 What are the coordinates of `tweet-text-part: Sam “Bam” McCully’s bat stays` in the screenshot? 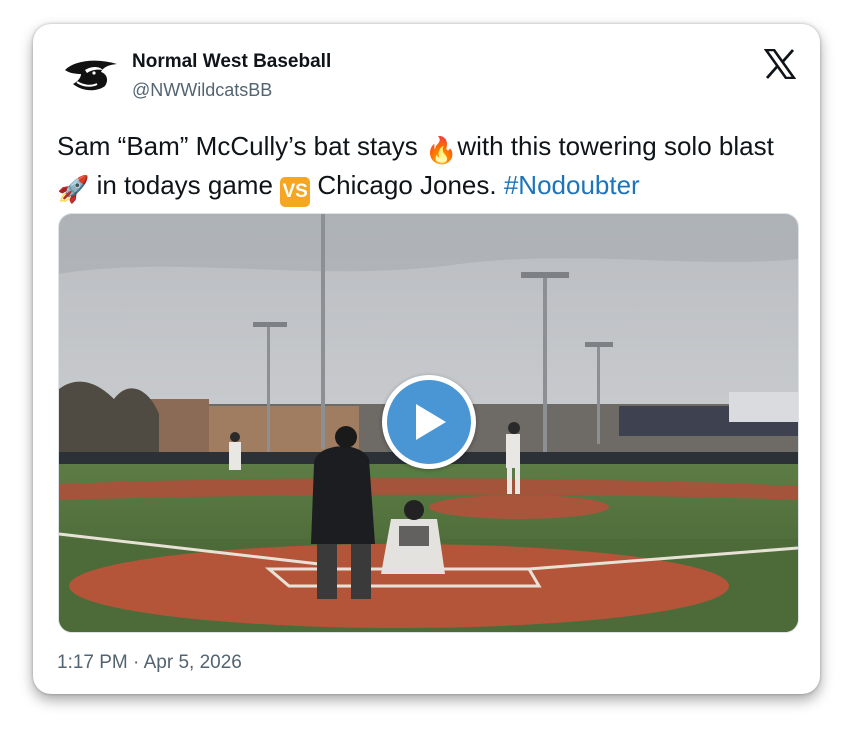 It's located at (241, 146).